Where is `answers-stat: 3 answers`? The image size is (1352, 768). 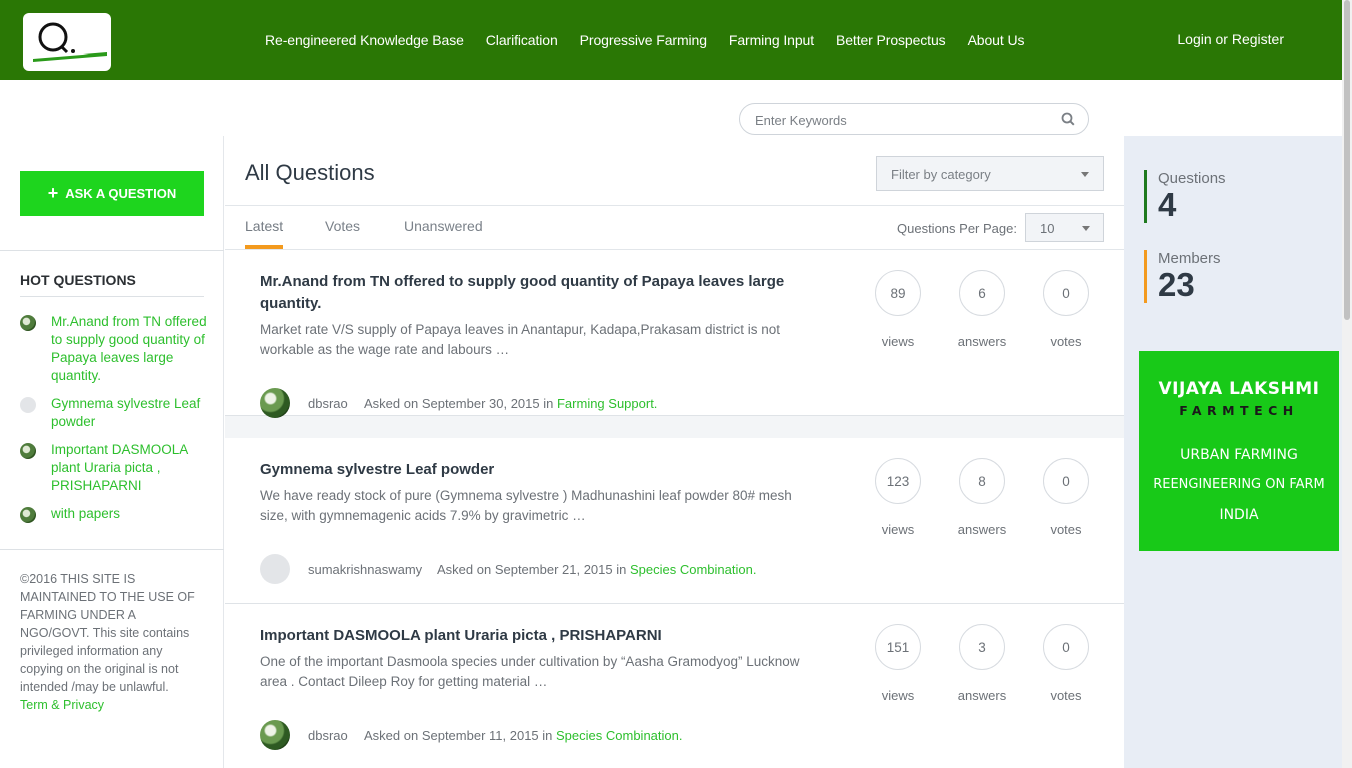 answers-stat: 3 answers is located at coordinates (982, 663).